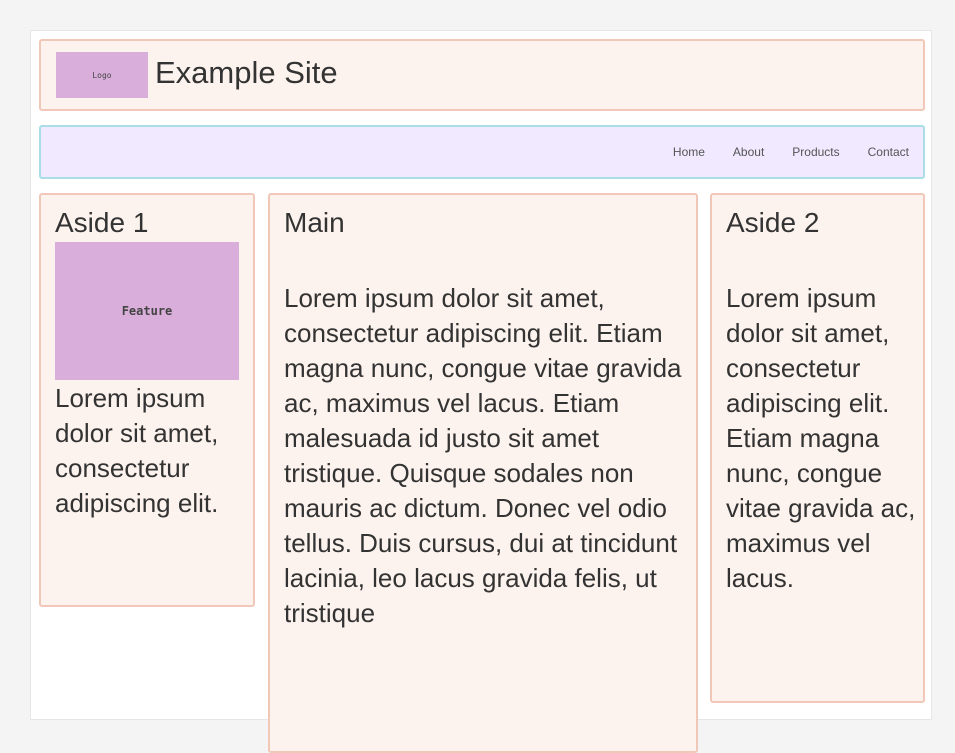 This screenshot has width=955, height=753. I want to click on logo-label: Logo, so click(102, 75).